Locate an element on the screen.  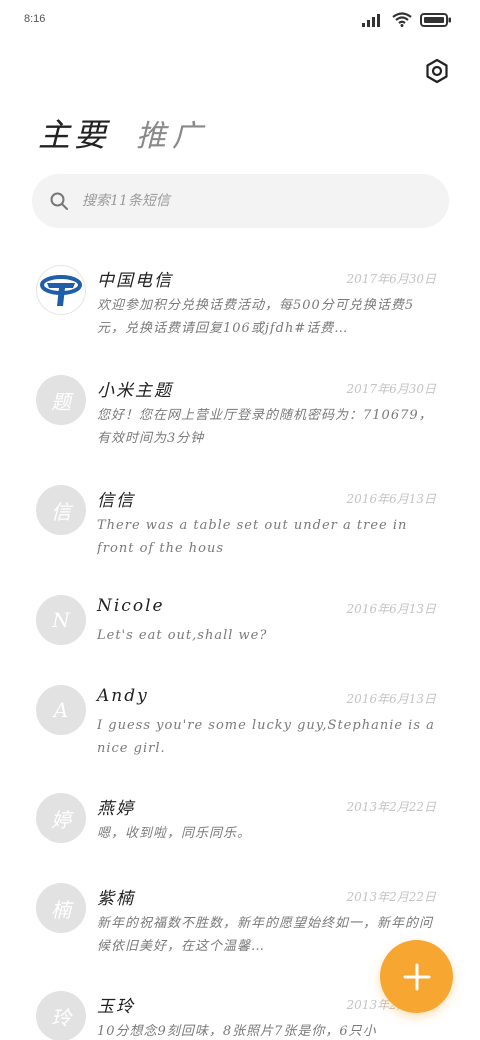
status-icons is located at coordinates (407, 19).